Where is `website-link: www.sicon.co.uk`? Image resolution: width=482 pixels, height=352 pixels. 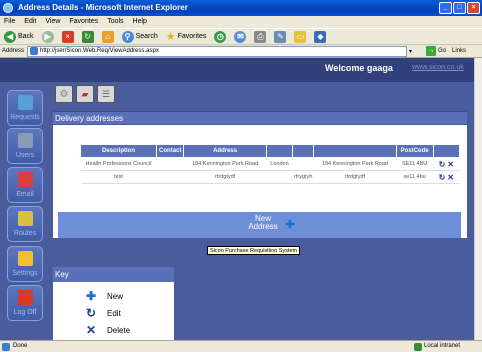
website-link: www.sicon.co.uk is located at coordinates (438, 67).